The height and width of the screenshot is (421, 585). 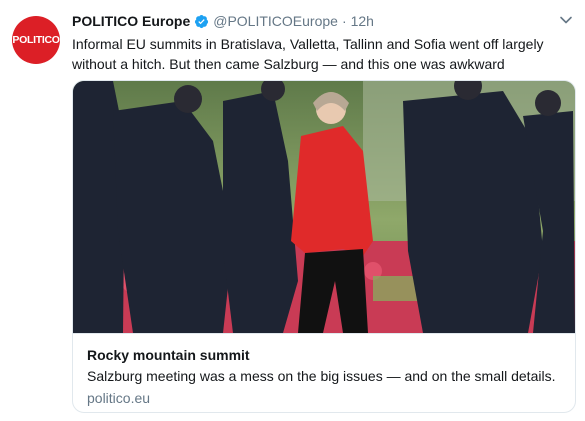 I want to click on verified-badge-icon, so click(x=202, y=21).